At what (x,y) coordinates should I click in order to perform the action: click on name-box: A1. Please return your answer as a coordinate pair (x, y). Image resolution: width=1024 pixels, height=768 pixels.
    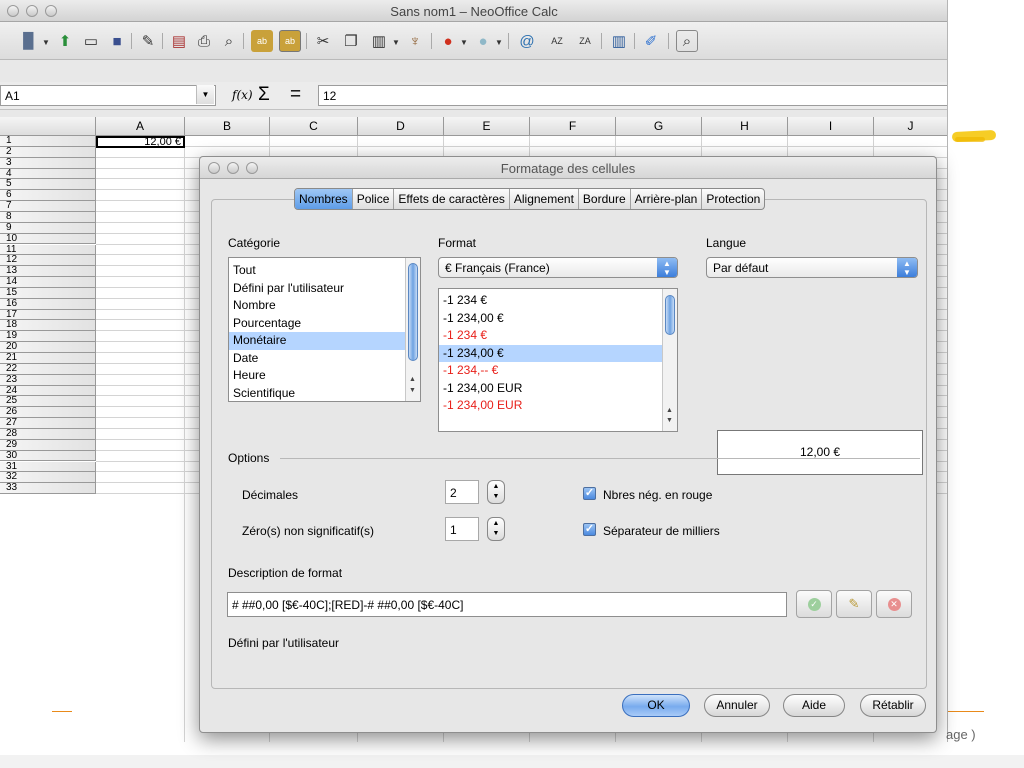
    Looking at the image, I should click on (108, 95).